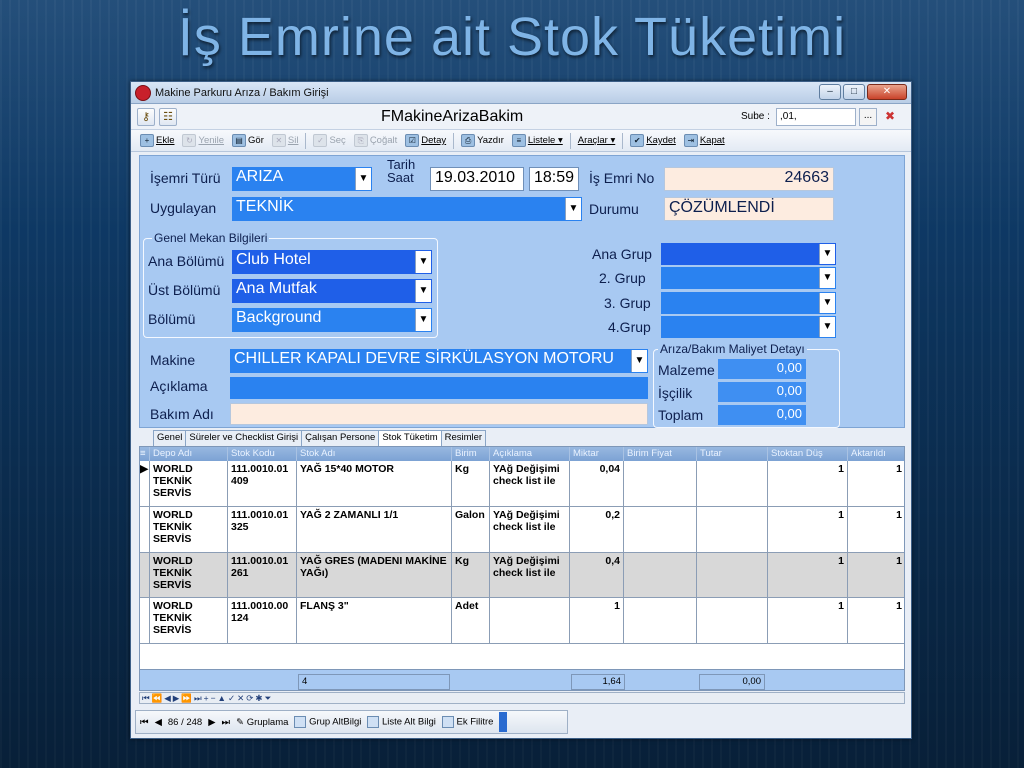 This screenshot has width=1024, height=768. What do you see at coordinates (407, 209) in the screenshot?
I see `uygulayan-select: TEKNİK ▼` at bounding box center [407, 209].